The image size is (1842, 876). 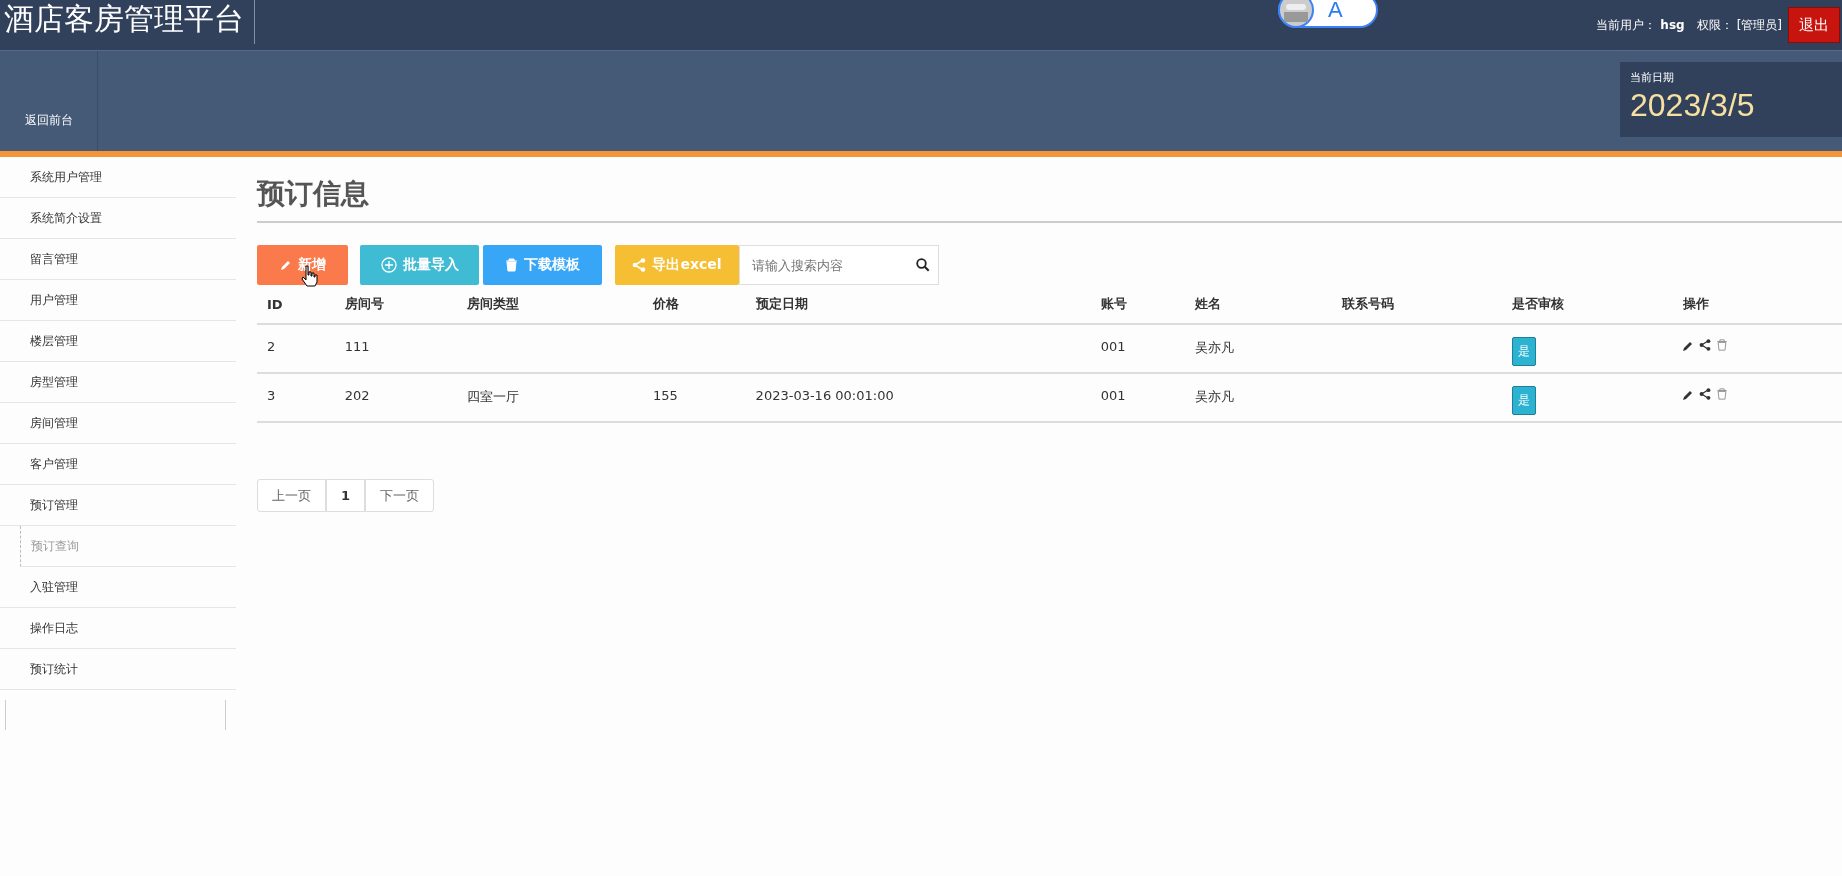 I want to click on user-name: hsg, so click(x=1672, y=25).